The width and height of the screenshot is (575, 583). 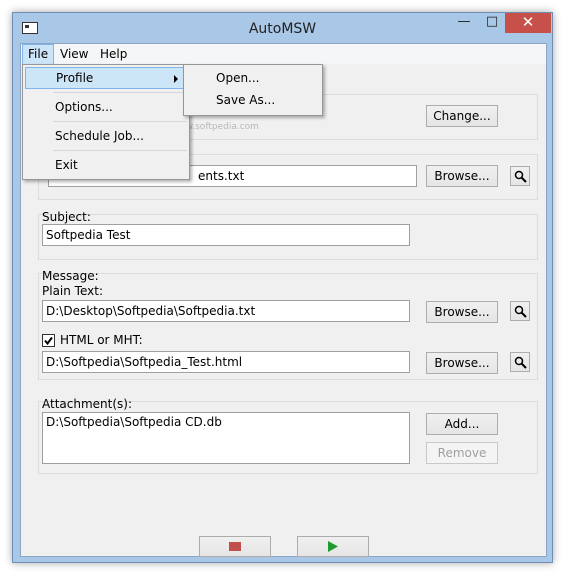 What do you see at coordinates (176, 79) in the screenshot?
I see `submenu-arrow-icon` at bounding box center [176, 79].